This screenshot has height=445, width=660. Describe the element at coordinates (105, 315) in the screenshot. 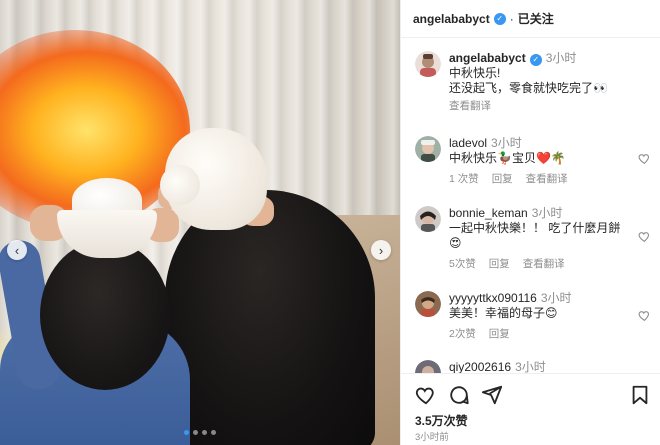

I see `child-head` at that location.